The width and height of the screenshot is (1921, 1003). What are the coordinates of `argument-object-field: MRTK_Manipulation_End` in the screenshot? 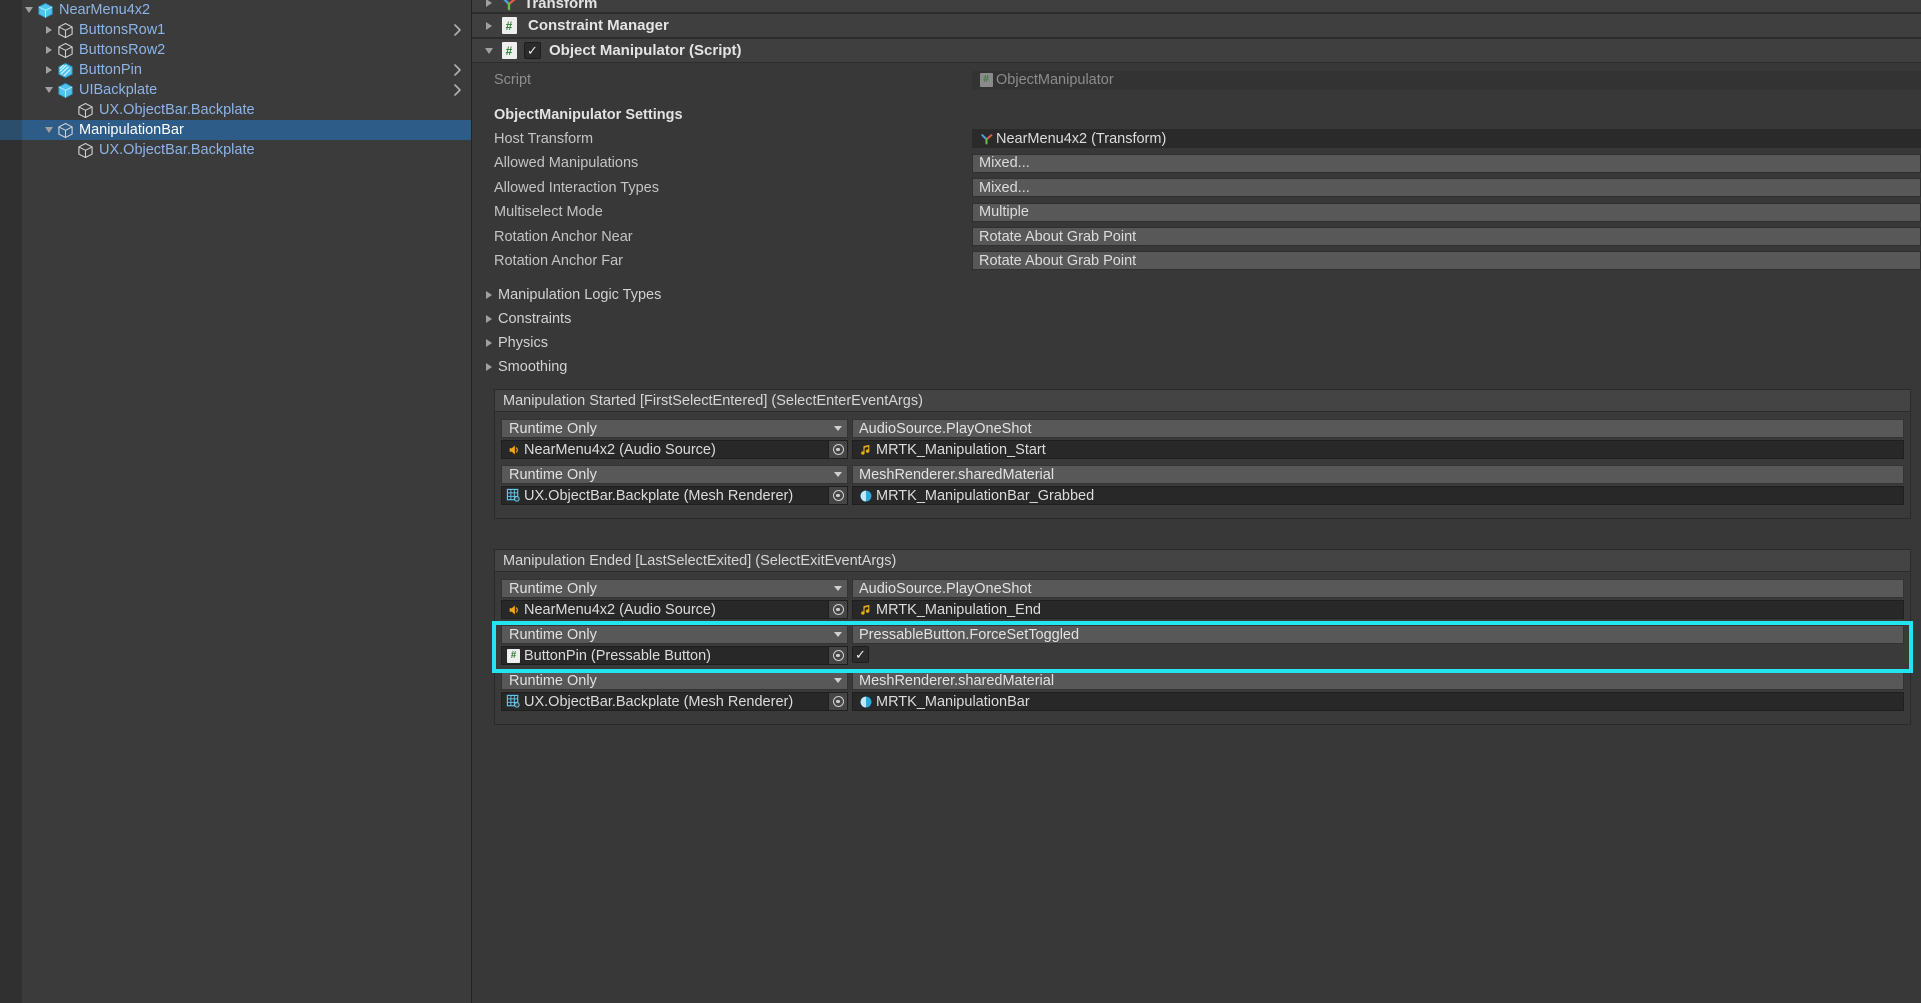 It's located at (1378, 610).